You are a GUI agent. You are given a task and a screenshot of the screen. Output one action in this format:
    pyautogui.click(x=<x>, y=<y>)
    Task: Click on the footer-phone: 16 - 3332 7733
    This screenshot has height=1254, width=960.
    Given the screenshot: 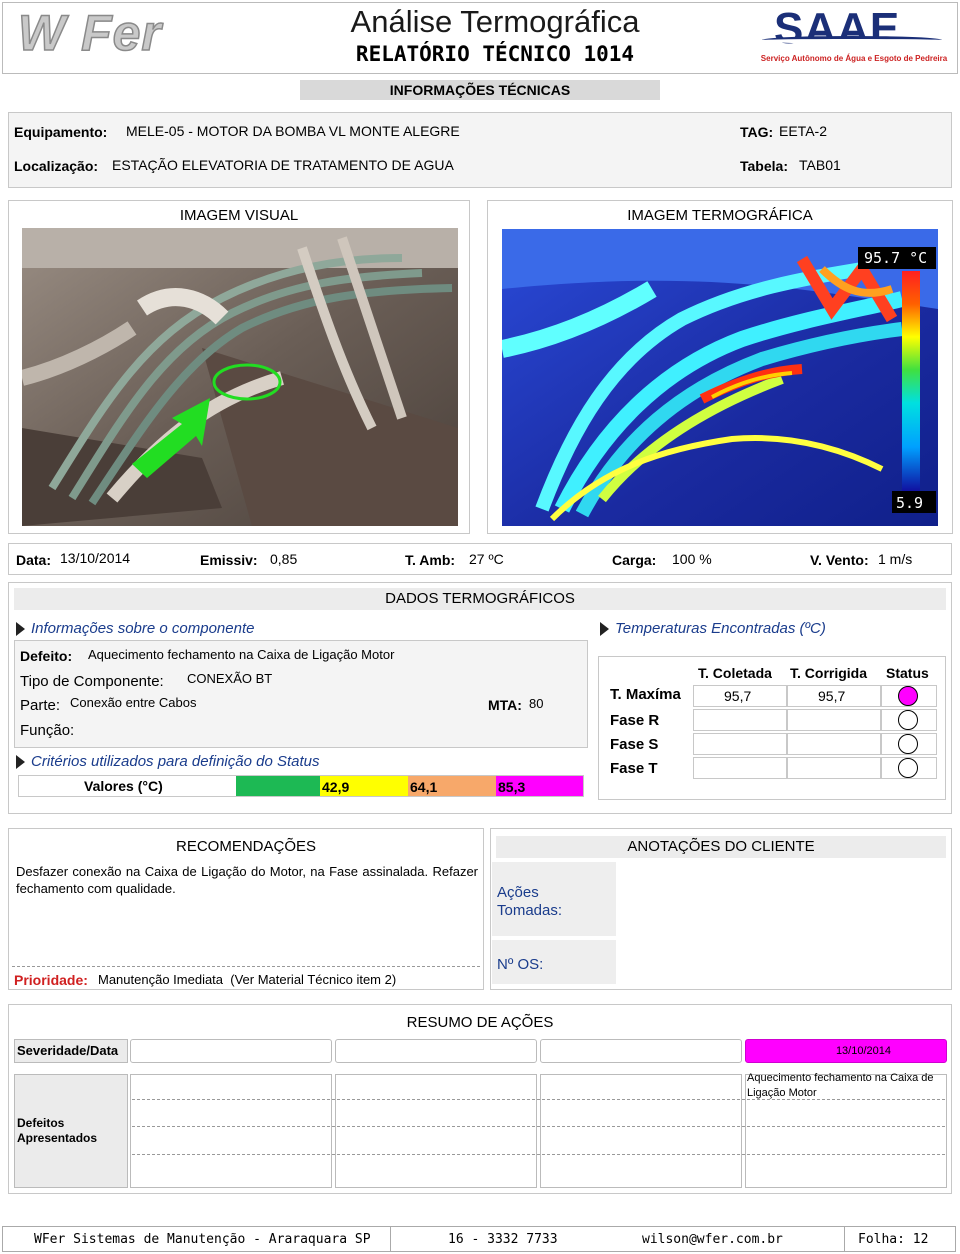 What is the action you would take?
    pyautogui.click(x=503, y=1239)
    